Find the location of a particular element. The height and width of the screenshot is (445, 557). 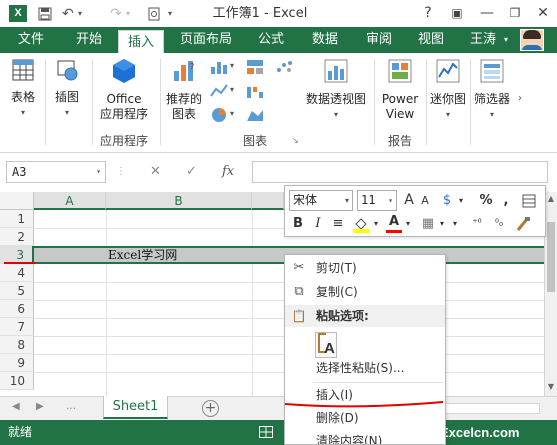

menu-item-delete: 删除(D) is located at coordinates (365, 418).